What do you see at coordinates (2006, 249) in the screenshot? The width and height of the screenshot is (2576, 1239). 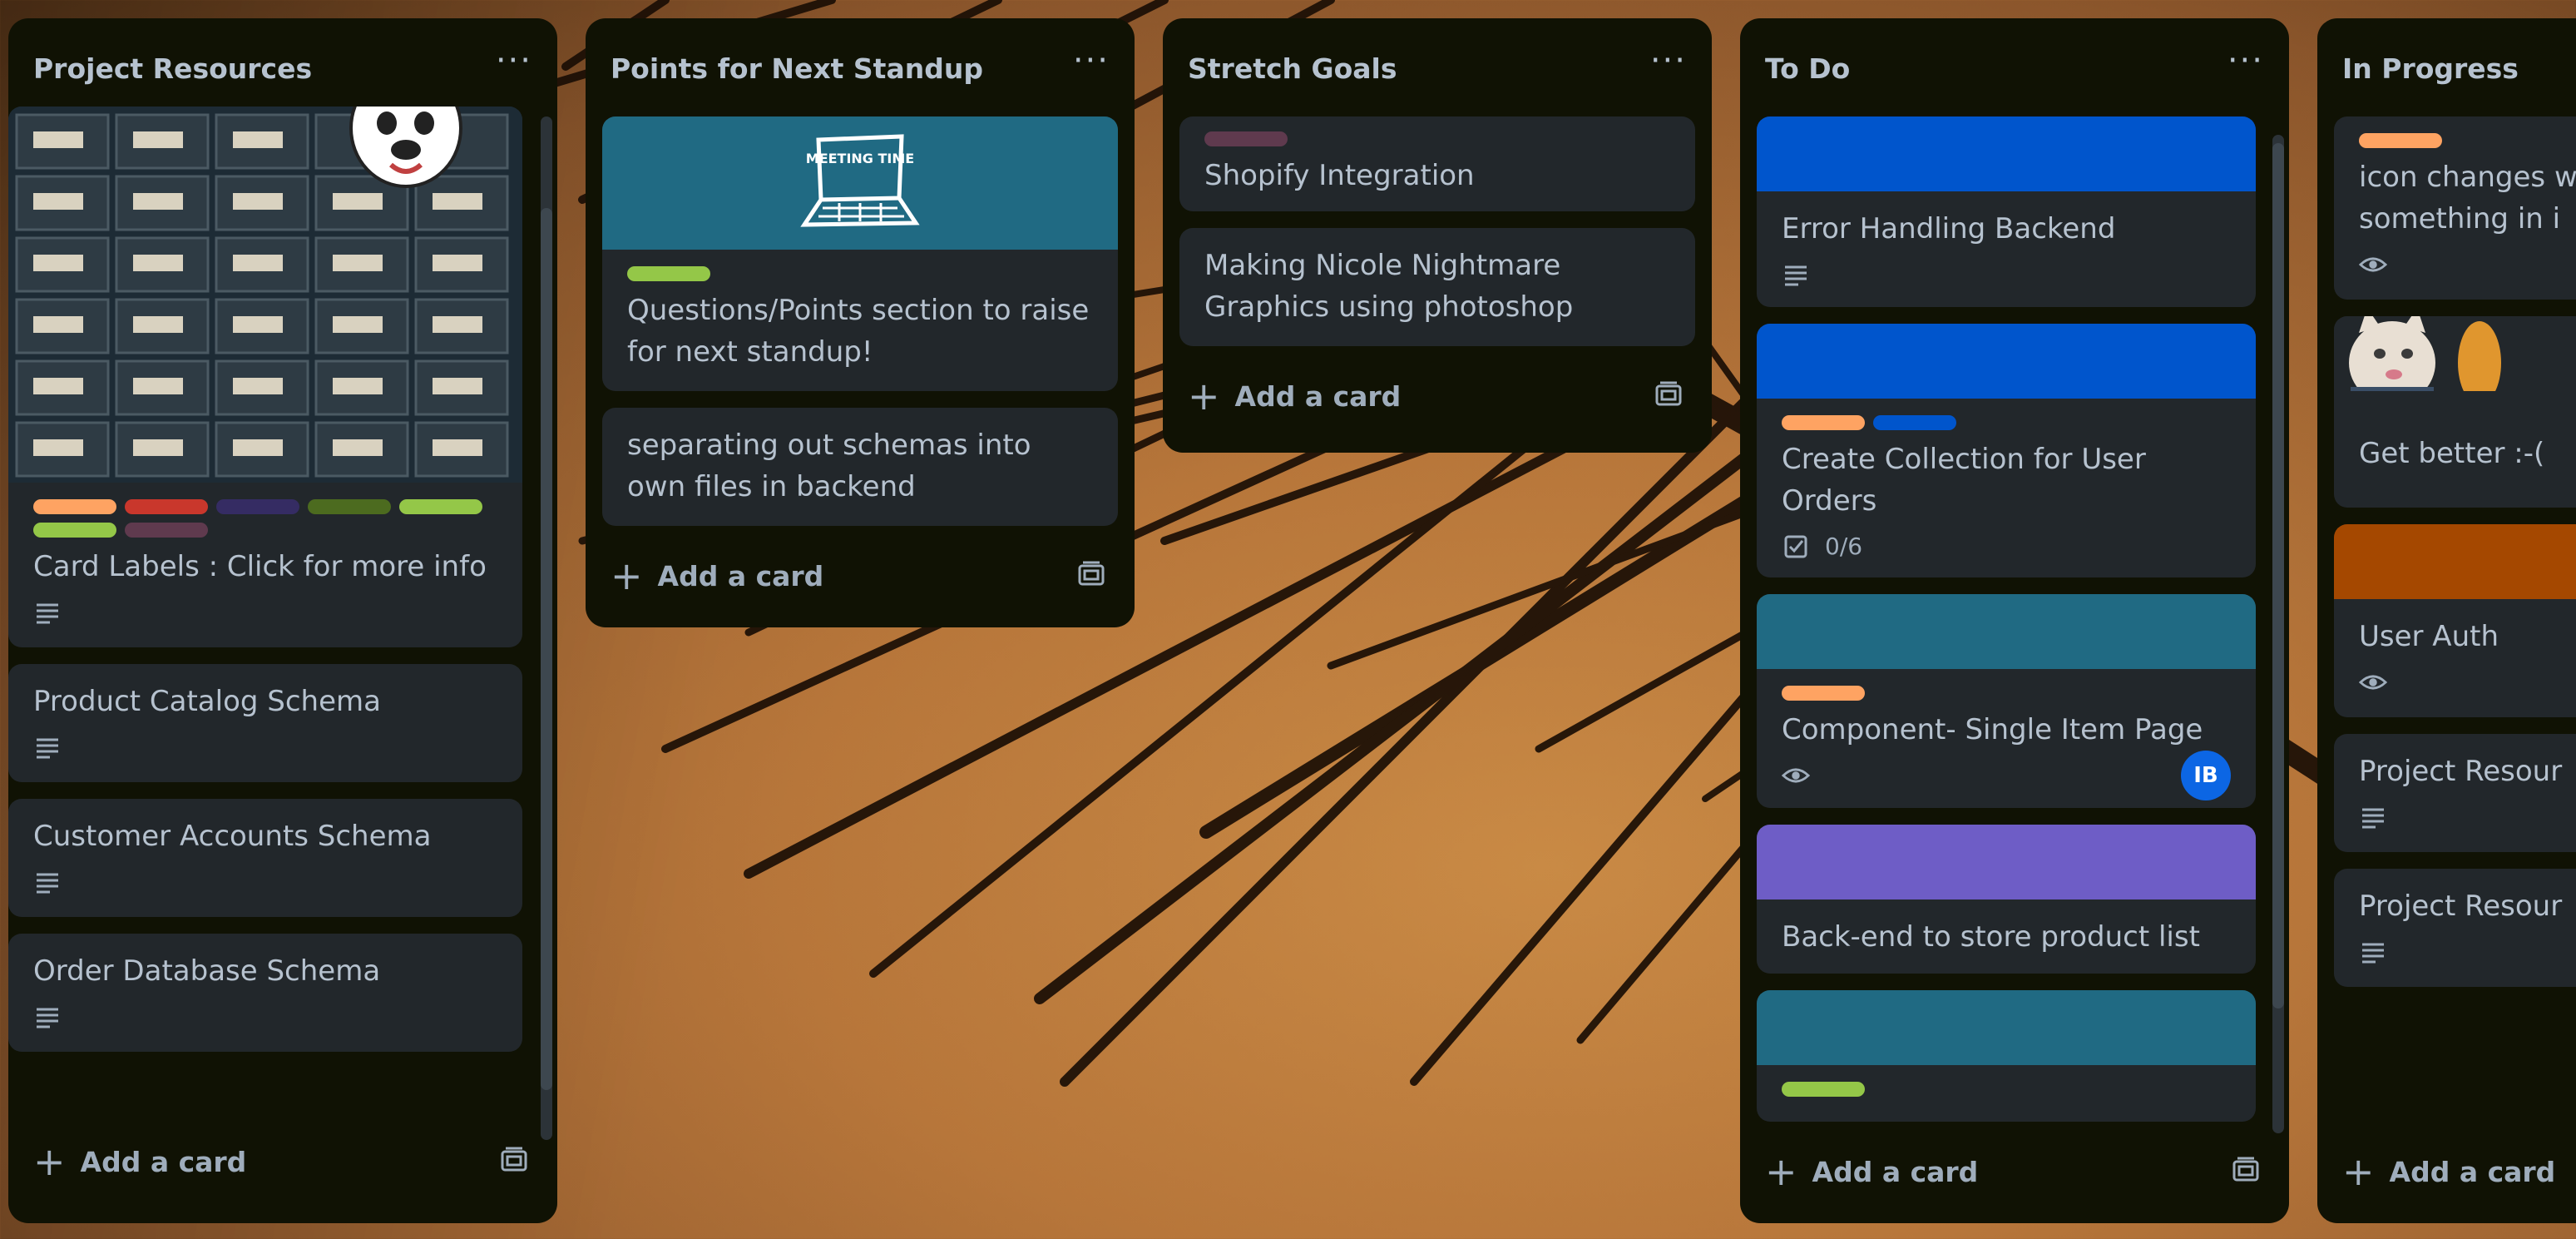 I see `card-body: Error Handling Backend` at bounding box center [2006, 249].